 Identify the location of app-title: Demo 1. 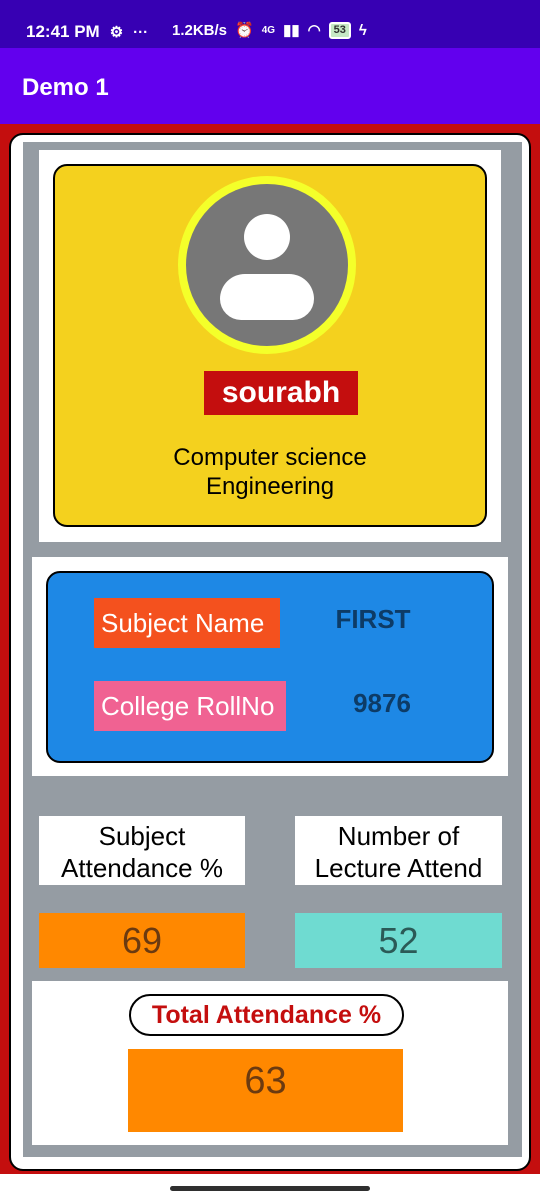
(65, 87).